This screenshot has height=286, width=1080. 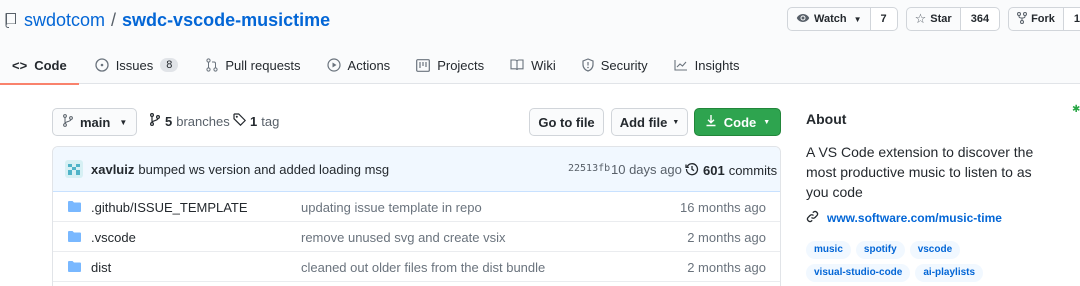 What do you see at coordinates (692, 170) in the screenshot?
I see `history-icon` at bounding box center [692, 170].